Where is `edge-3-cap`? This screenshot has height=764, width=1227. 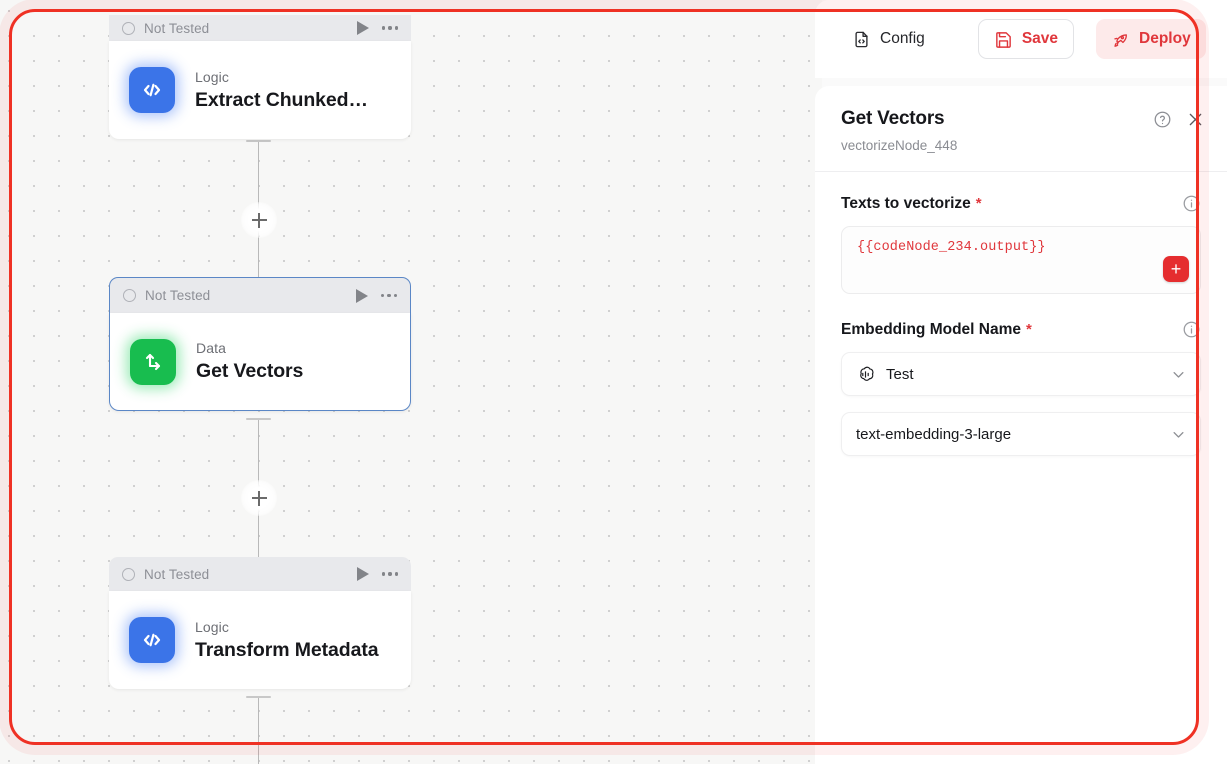
edge-3-cap is located at coordinates (258, 697).